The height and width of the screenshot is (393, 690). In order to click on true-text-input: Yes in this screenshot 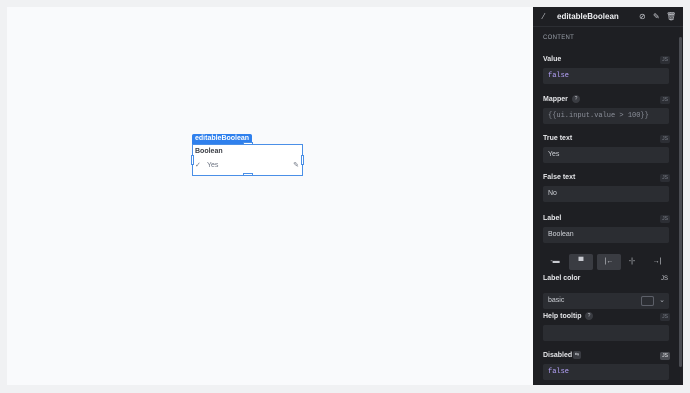, I will do `click(606, 155)`.